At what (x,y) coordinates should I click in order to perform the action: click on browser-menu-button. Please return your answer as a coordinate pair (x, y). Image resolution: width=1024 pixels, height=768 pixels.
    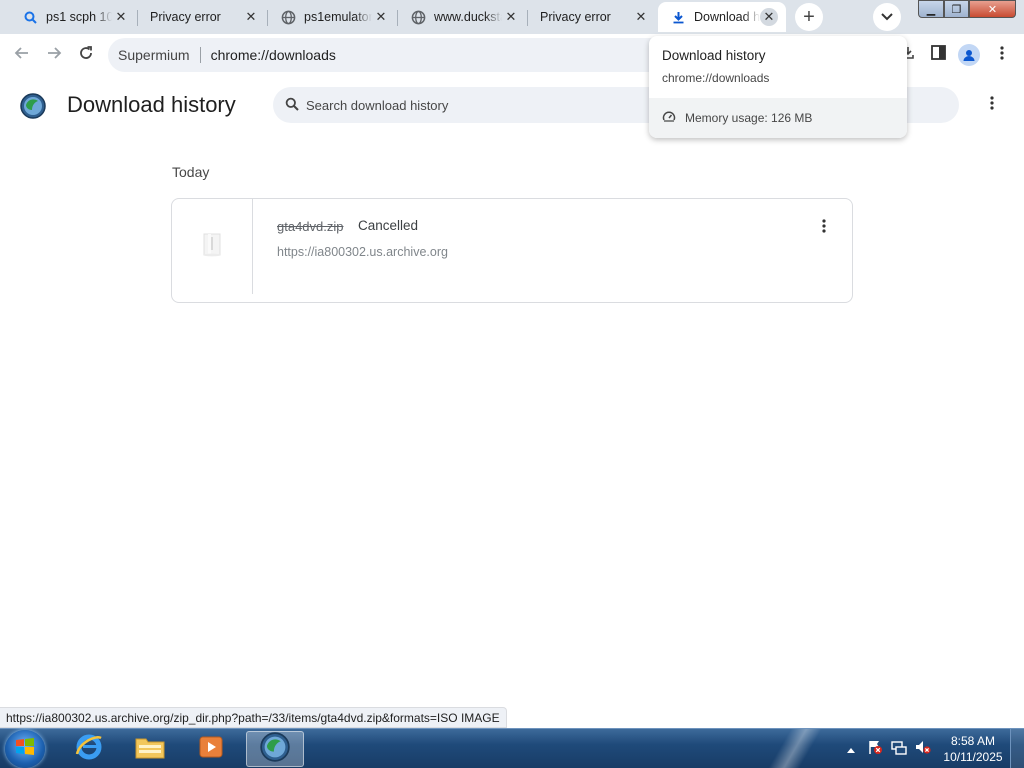
    Looking at the image, I should click on (1002, 55).